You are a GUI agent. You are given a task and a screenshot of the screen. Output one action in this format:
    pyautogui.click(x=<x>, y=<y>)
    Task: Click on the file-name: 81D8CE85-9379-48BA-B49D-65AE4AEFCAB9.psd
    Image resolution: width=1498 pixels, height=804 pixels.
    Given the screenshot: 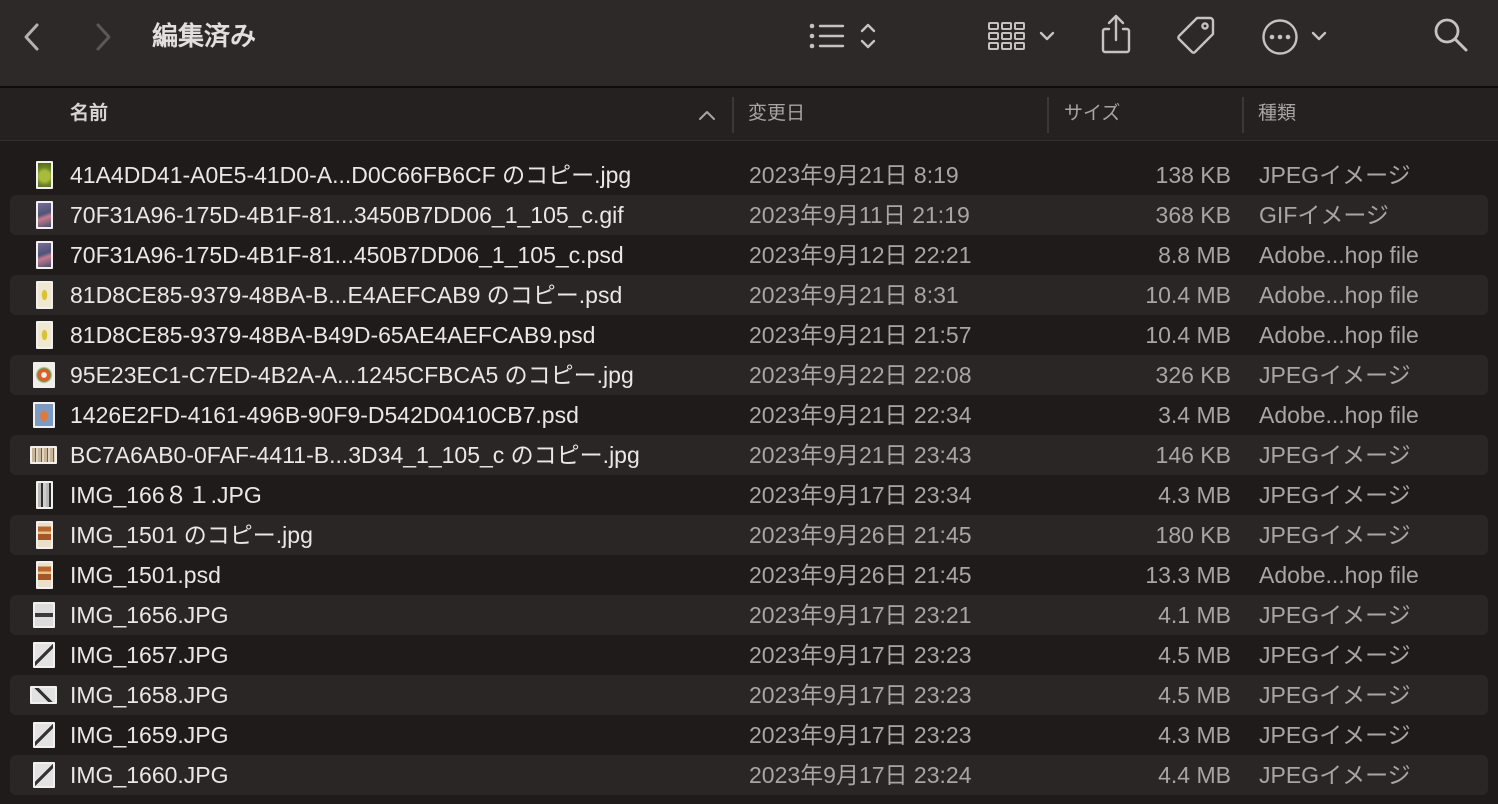 What is the action you would take?
    pyautogui.click(x=396, y=335)
    